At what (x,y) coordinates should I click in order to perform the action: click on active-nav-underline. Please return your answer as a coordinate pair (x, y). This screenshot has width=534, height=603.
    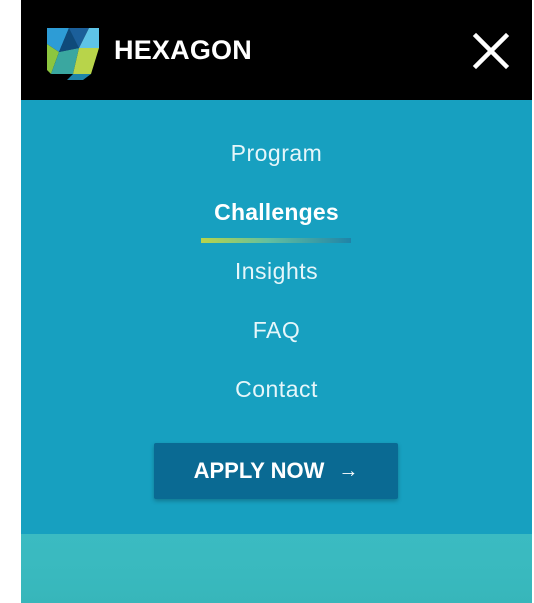
    Looking at the image, I should click on (276, 240).